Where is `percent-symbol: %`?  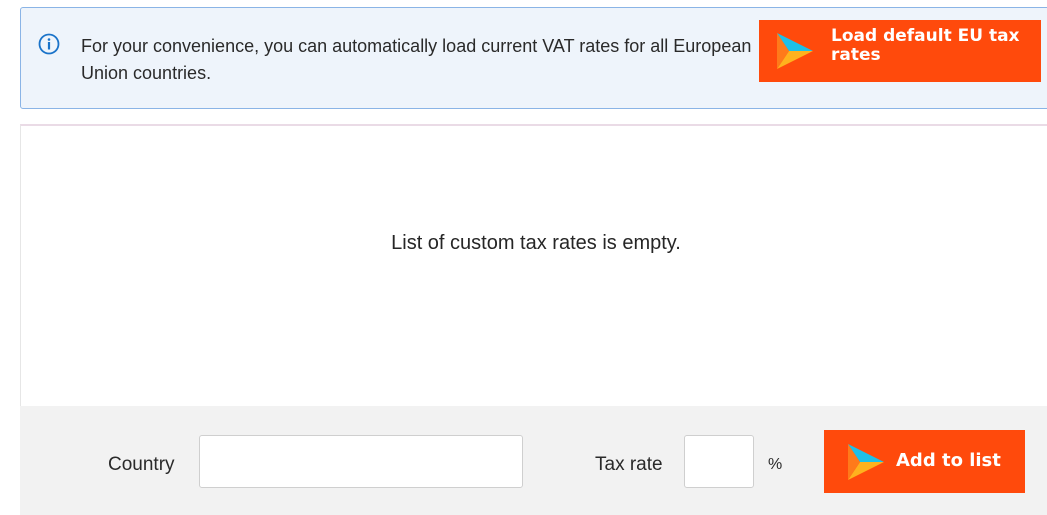
percent-symbol: % is located at coordinates (775, 464).